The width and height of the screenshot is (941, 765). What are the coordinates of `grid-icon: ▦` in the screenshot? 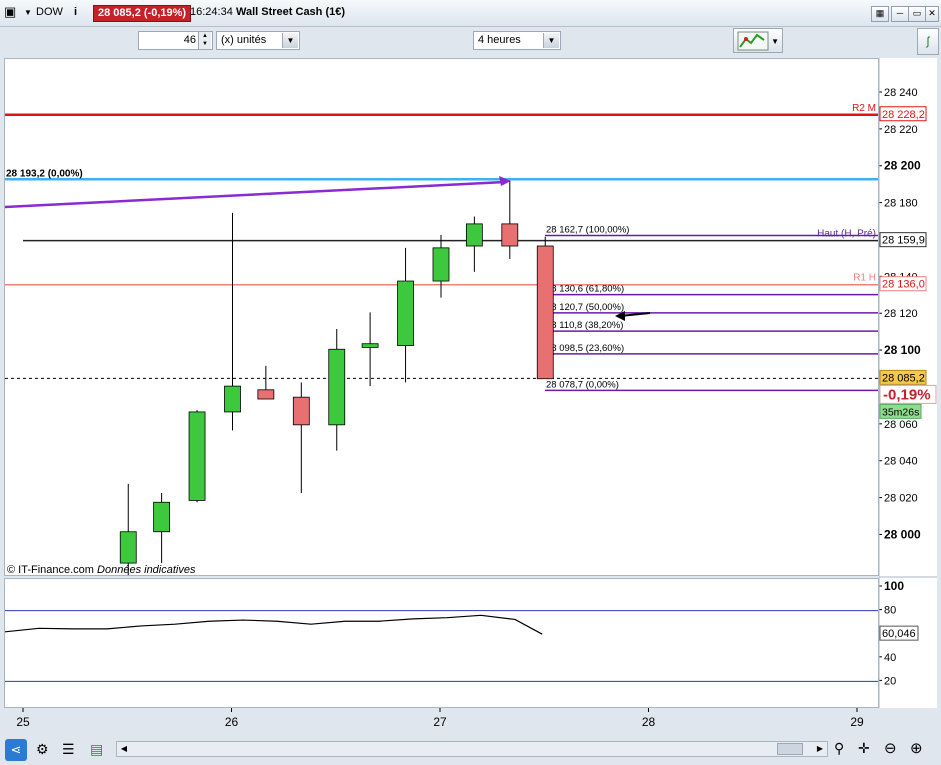 It's located at (880, 14).